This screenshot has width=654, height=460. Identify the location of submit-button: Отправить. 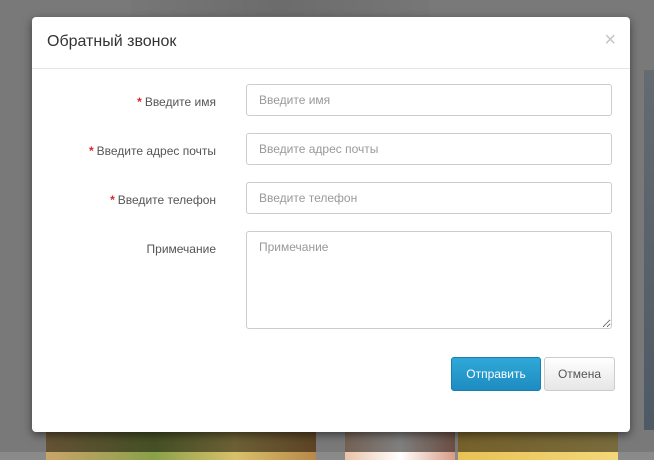
(496, 374).